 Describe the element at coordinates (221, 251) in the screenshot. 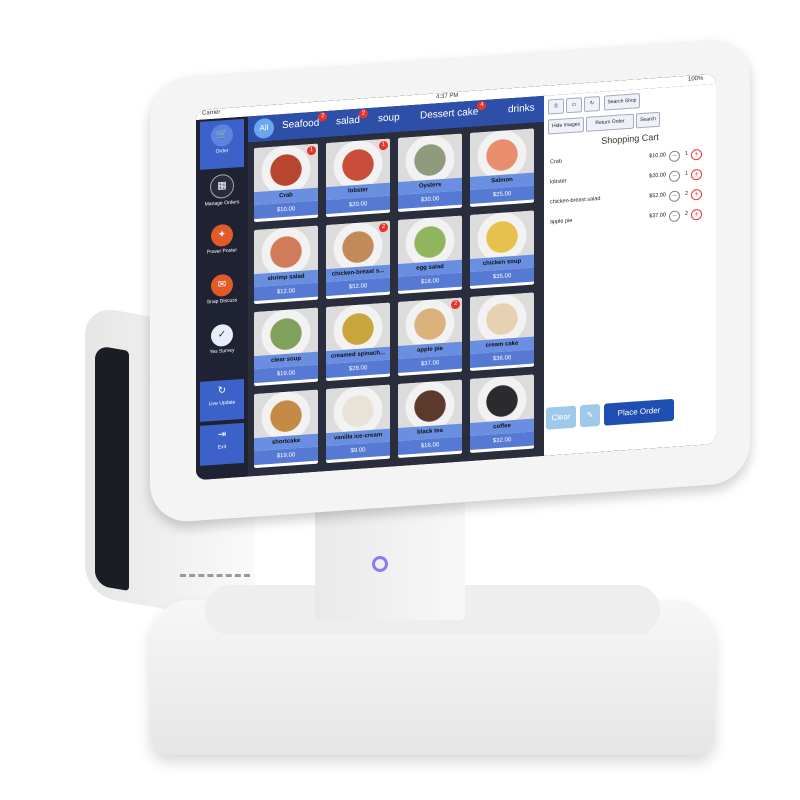

I see `sidebar-item-label: Power Poster` at that location.